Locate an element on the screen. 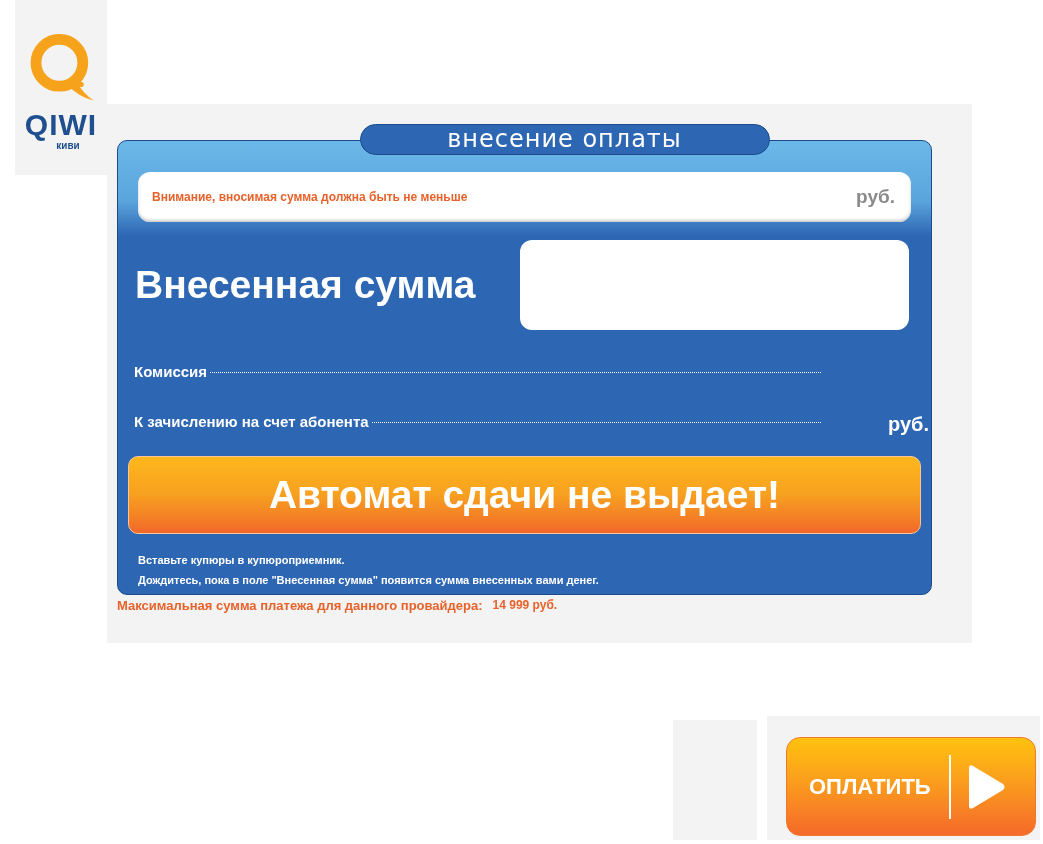 This screenshot has height=844, width=1043. limit-label: Максимальная сумма платежа для данного провайдера: is located at coordinates (300, 605).